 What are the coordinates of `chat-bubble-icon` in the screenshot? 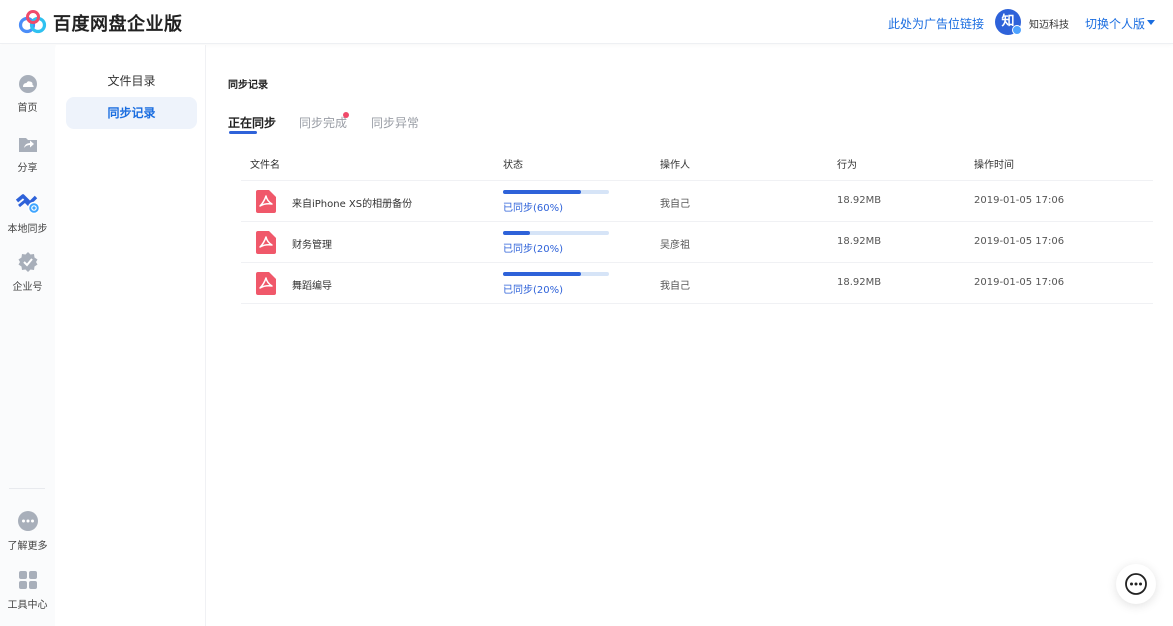 It's located at (1136, 584).